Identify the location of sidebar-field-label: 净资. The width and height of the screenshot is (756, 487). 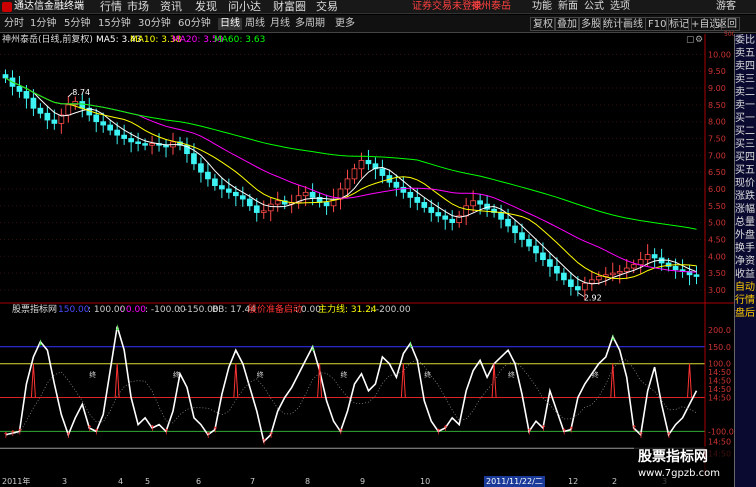
(745, 261).